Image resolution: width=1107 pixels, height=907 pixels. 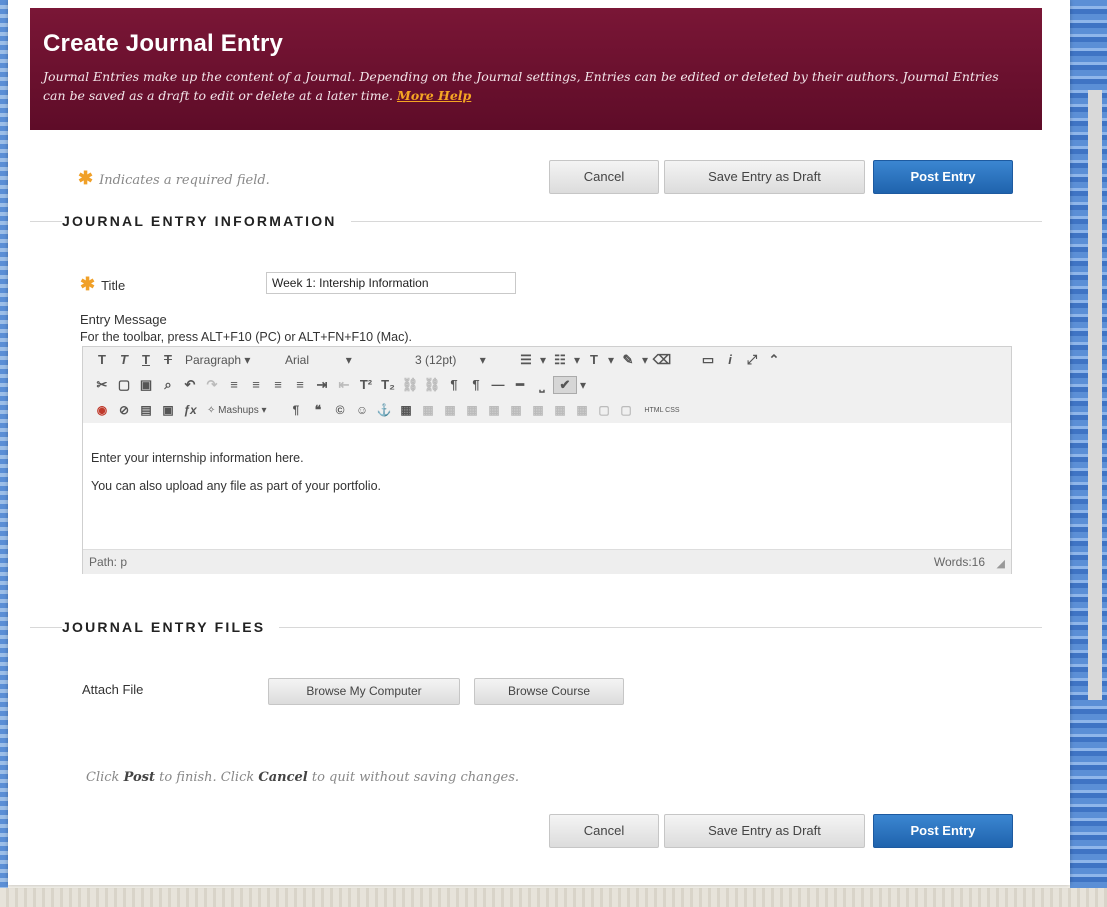 What do you see at coordinates (206, 221) in the screenshot?
I see `journal-entry-information-heading: JOURNAL ENTRY INFORMATION` at bounding box center [206, 221].